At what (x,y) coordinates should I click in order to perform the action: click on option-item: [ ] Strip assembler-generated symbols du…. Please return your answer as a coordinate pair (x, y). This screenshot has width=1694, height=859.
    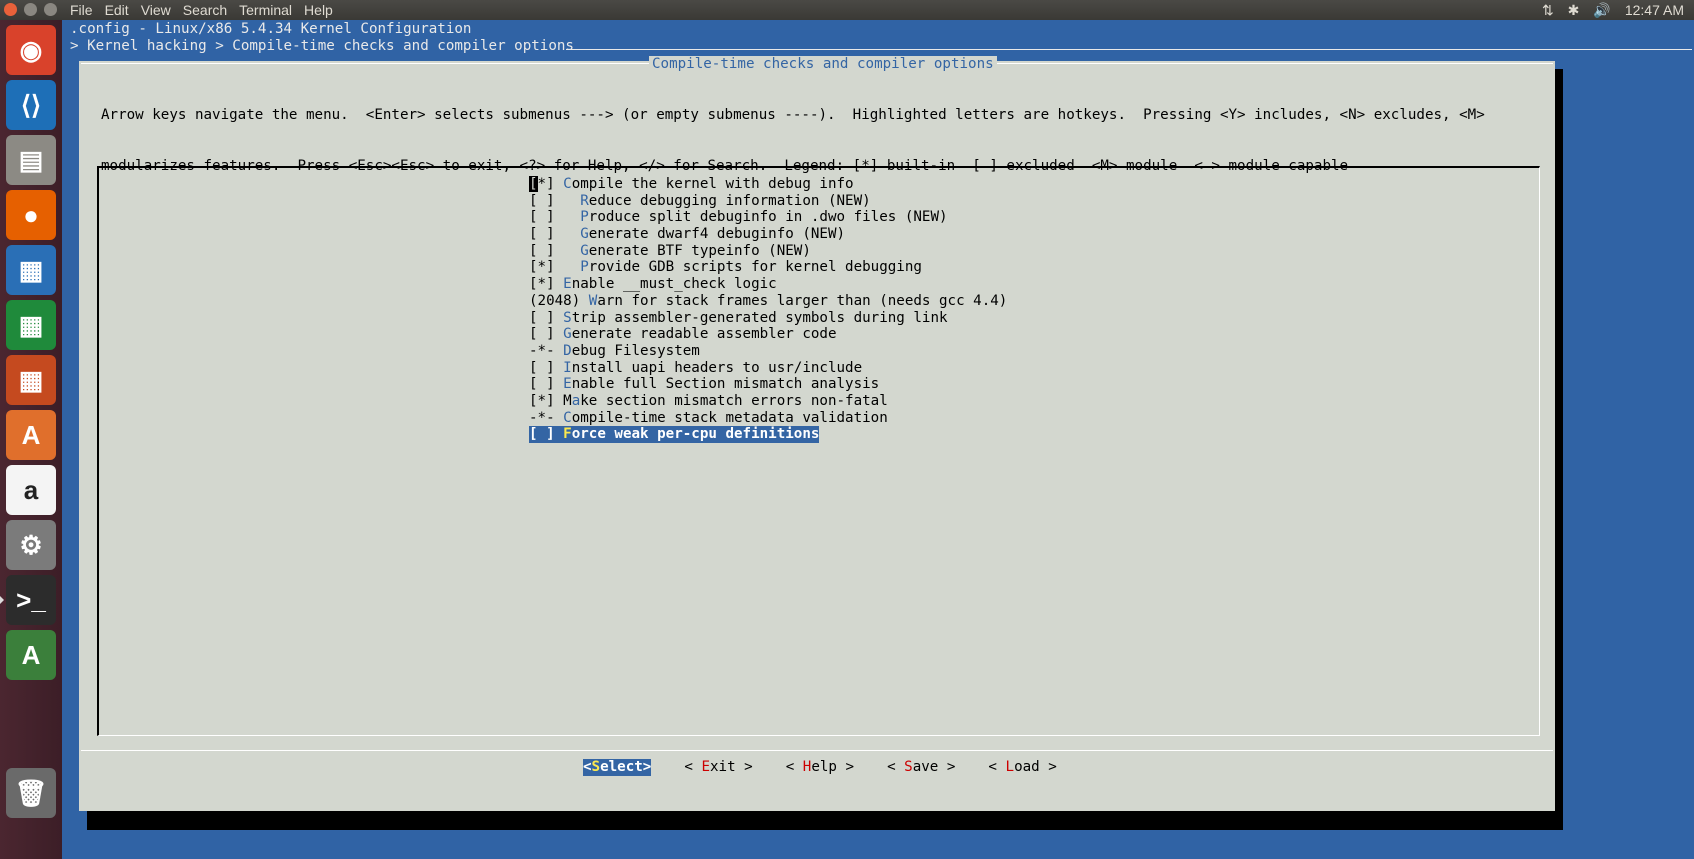
    Looking at the image, I should click on (768, 318).